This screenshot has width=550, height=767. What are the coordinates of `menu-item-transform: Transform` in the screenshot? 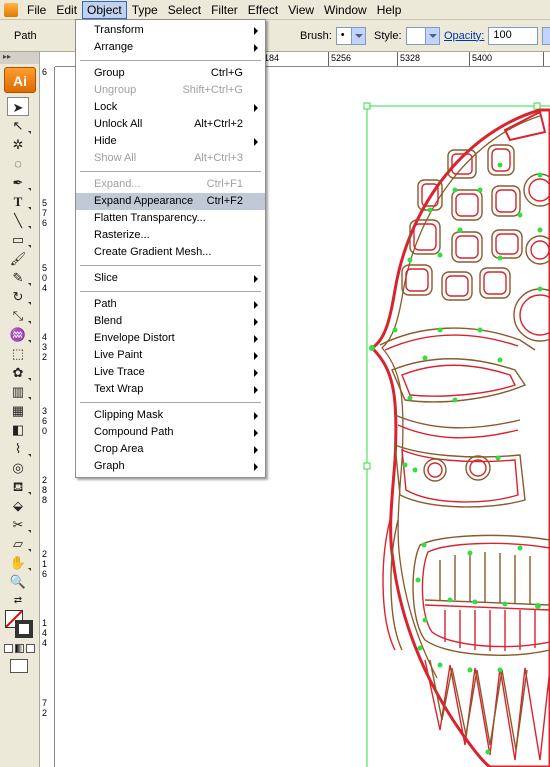 It's located at (170, 30).